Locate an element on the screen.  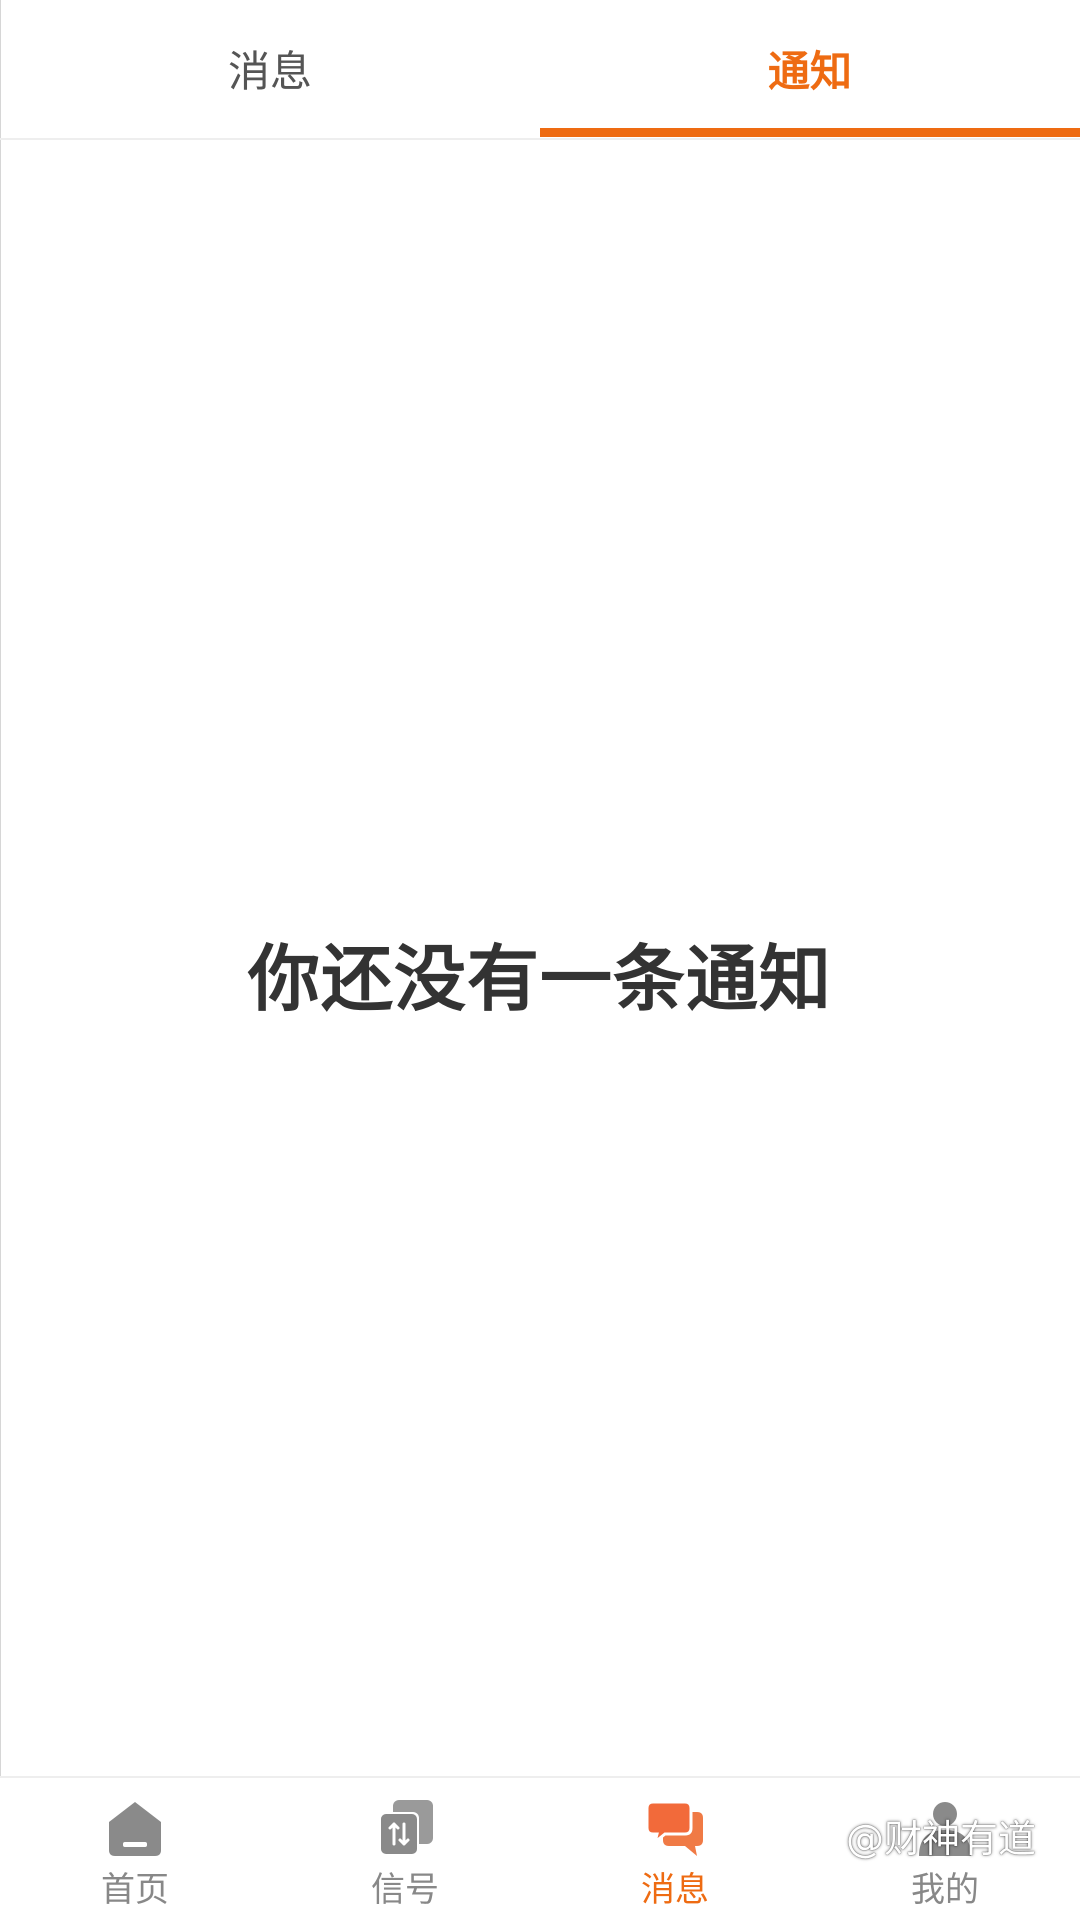
tab-messages-label: 消息 is located at coordinates (269, 71).